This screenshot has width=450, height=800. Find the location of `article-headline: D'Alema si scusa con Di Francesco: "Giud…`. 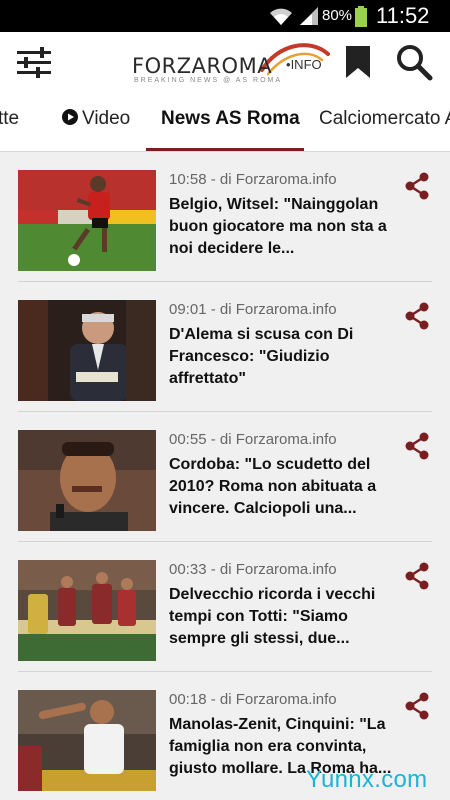

article-headline: D'Alema si scusa con Di Francesco: "Giud… is located at coordinates (284, 357).